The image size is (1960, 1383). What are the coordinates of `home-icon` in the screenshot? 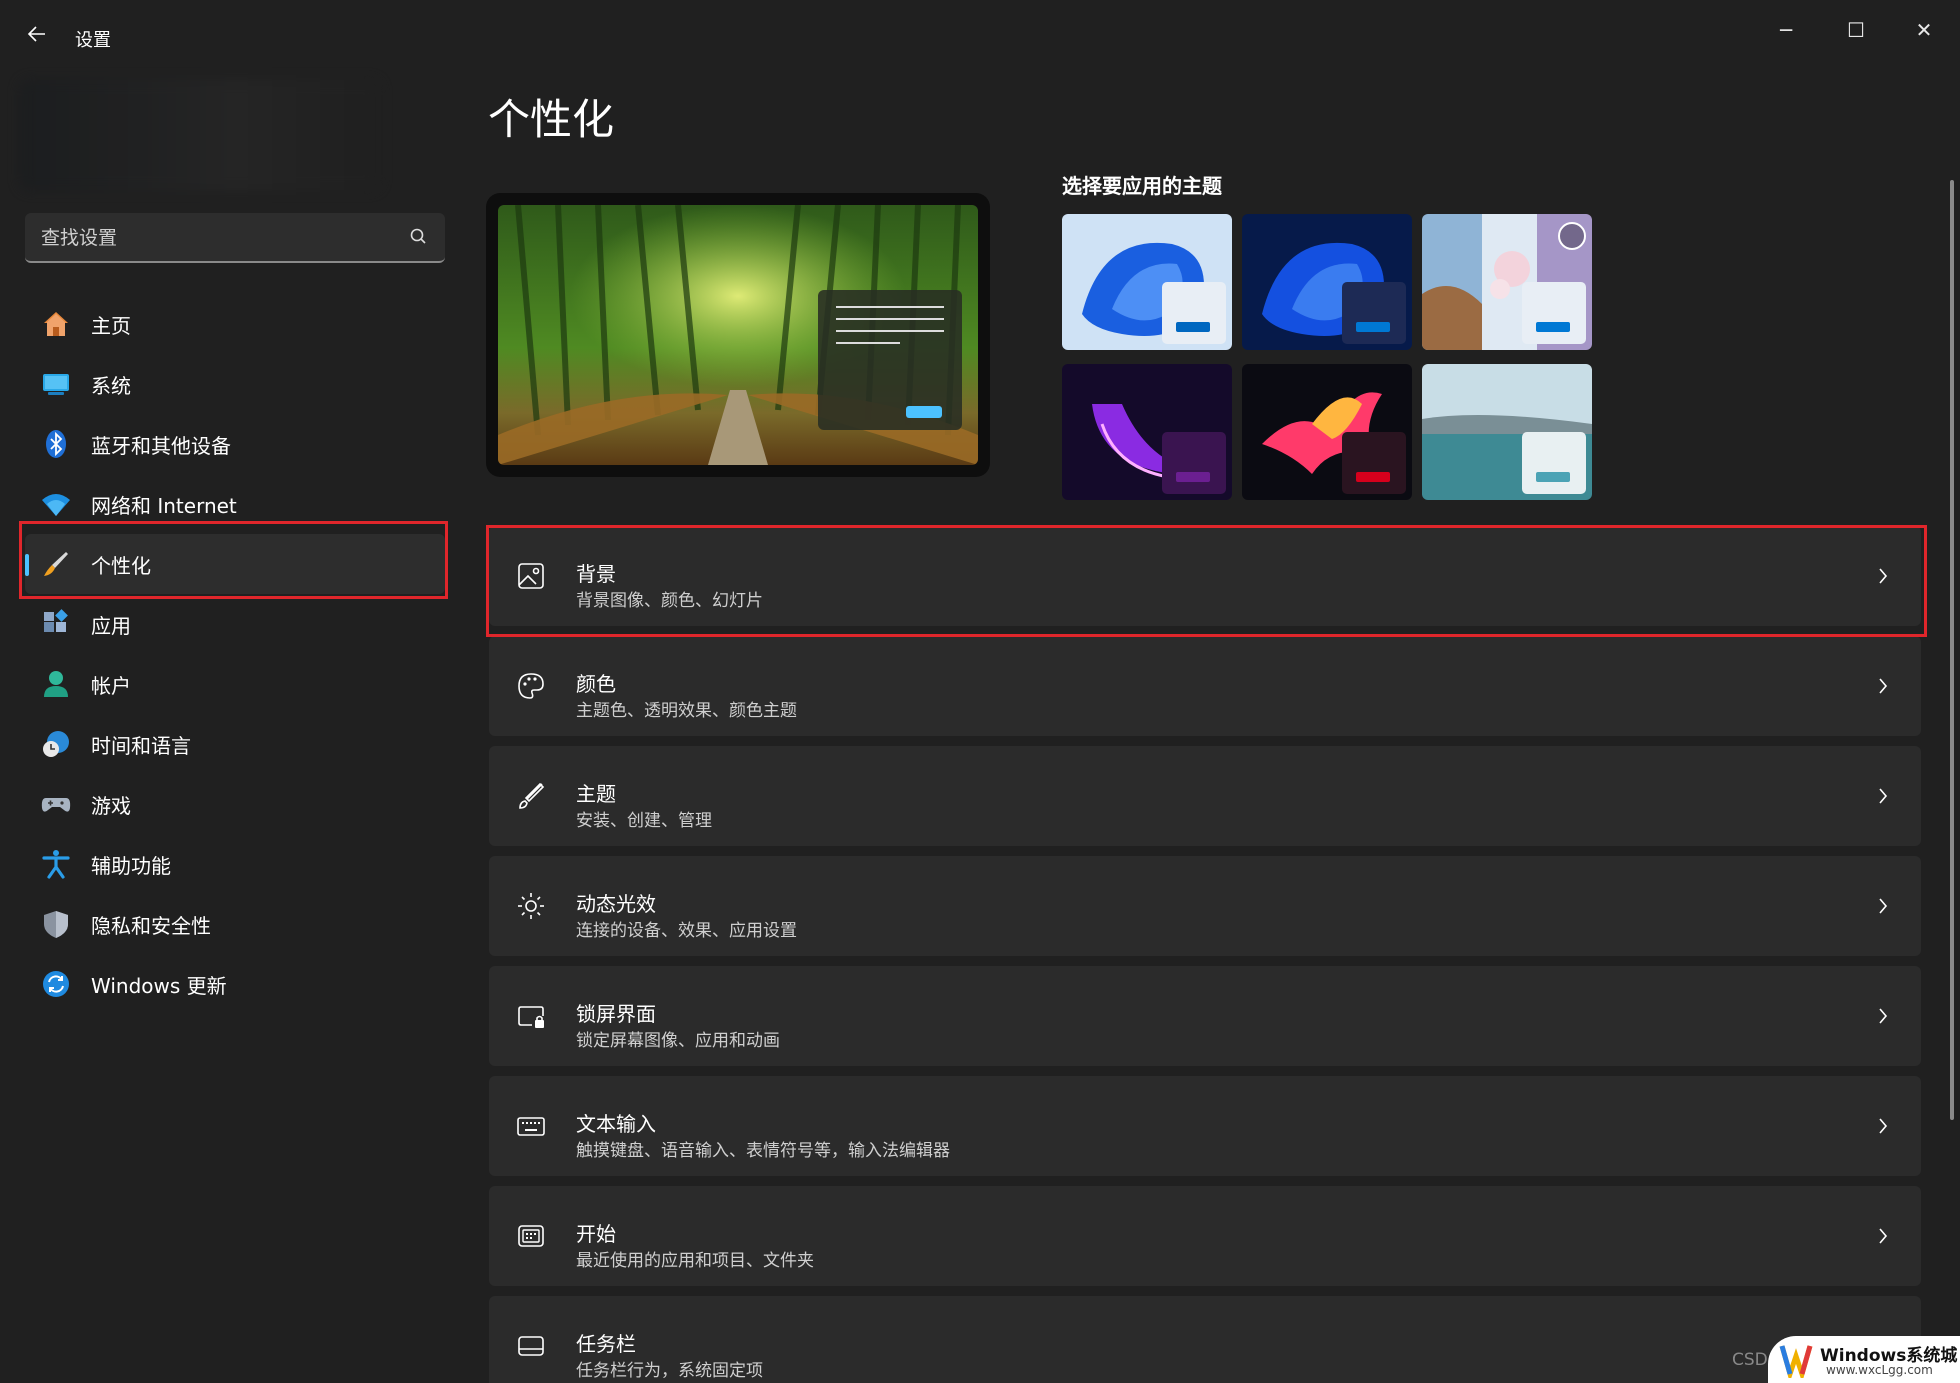 It's located at (56, 324).